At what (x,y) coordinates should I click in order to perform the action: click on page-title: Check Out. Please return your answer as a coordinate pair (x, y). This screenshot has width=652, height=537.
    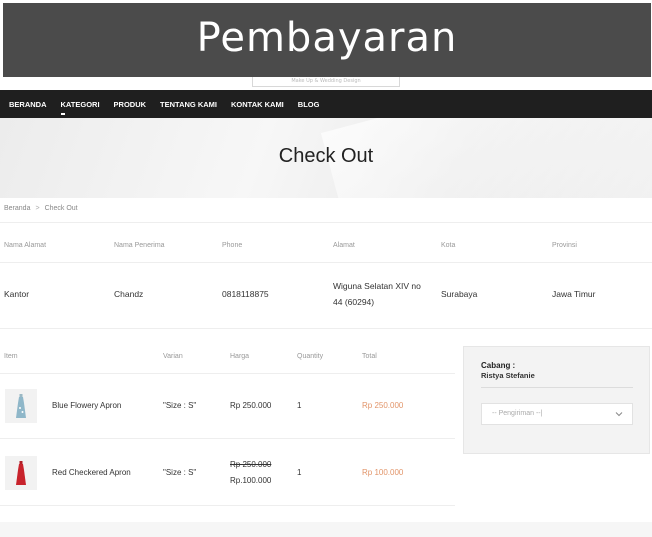
    Looking at the image, I should click on (326, 156).